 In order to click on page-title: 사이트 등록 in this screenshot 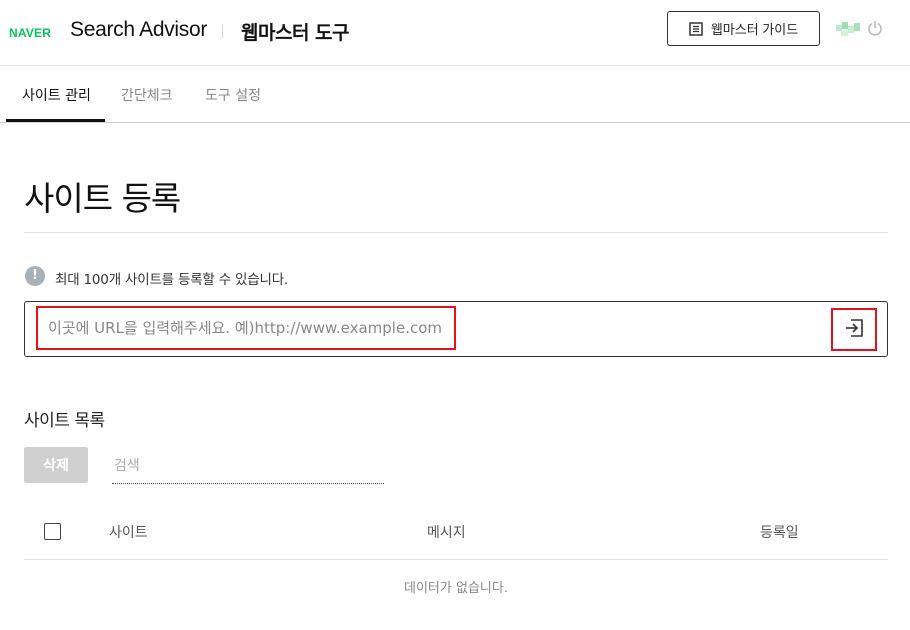, I will do `click(102, 198)`.